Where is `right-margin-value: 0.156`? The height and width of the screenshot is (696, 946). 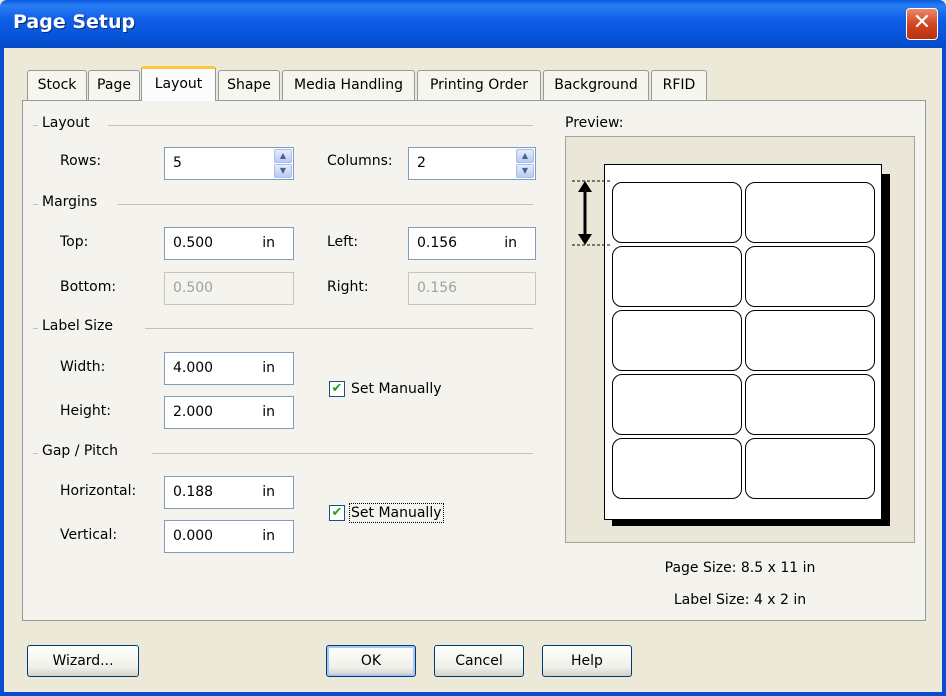 right-margin-value: 0.156 is located at coordinates (437, 288).